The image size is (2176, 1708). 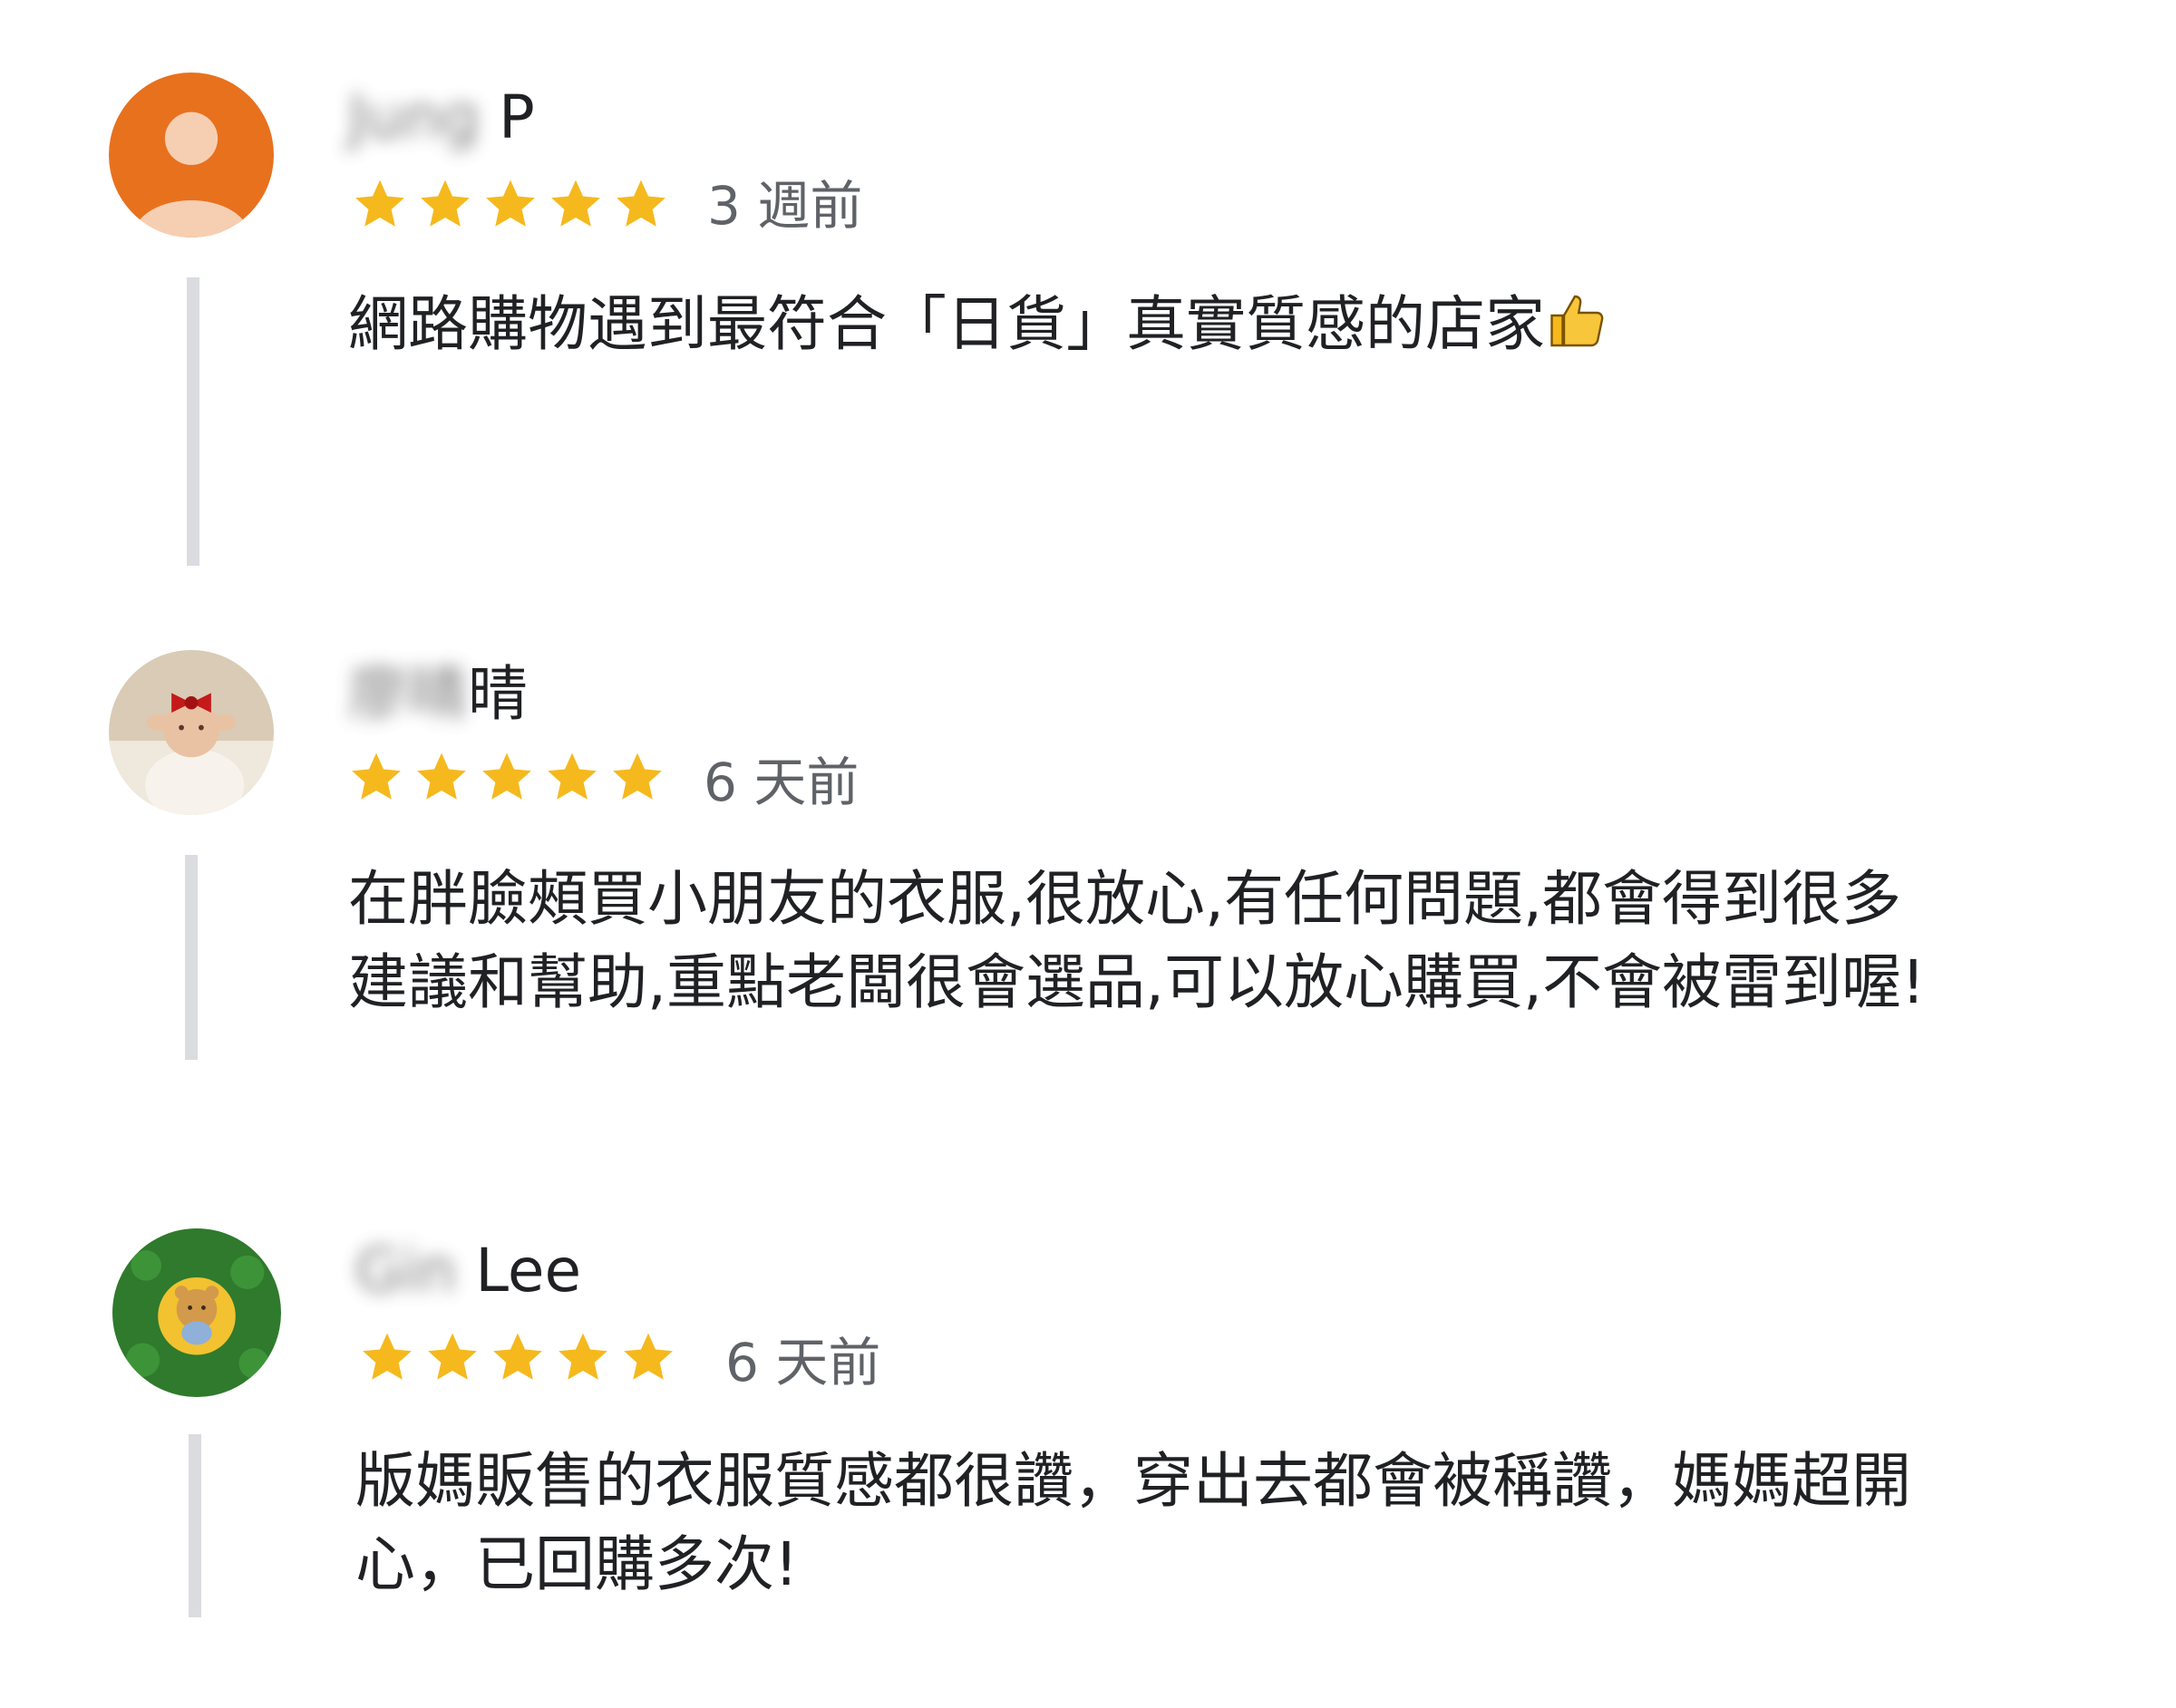 I want to click on reviewer-name-visible: 晴, so click(x=498, y=694).